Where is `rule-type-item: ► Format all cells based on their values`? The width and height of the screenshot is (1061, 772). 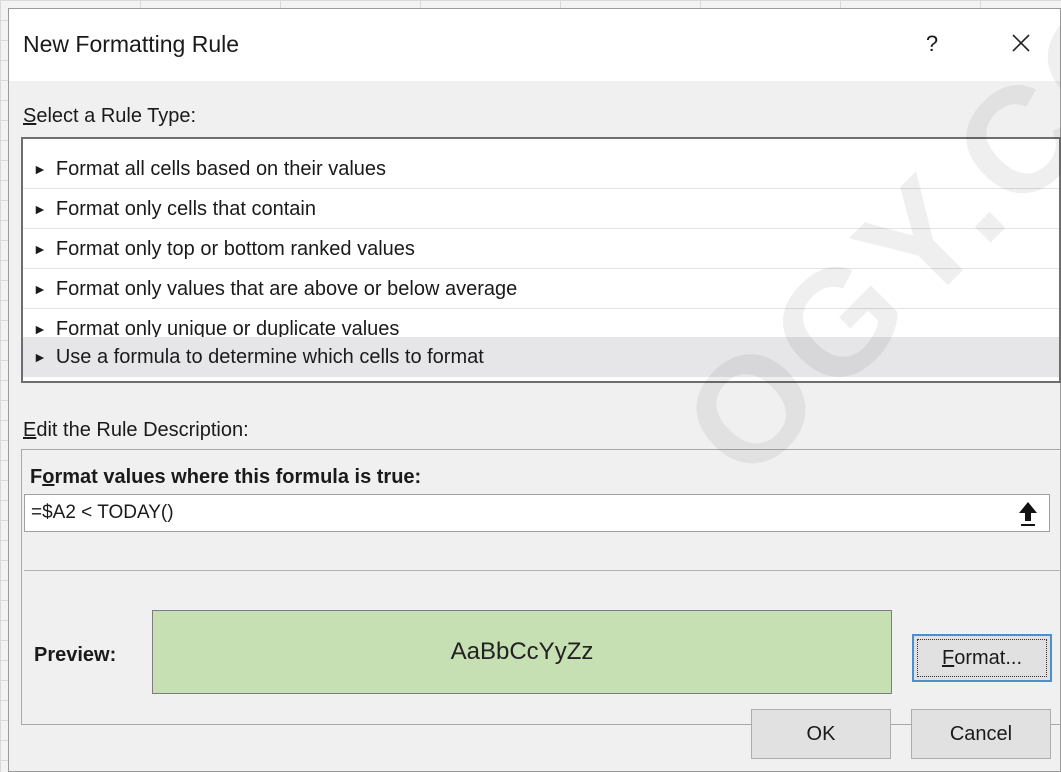 rule-type-item: ► Format all cells based on their values is located at coordinates (541, 169).